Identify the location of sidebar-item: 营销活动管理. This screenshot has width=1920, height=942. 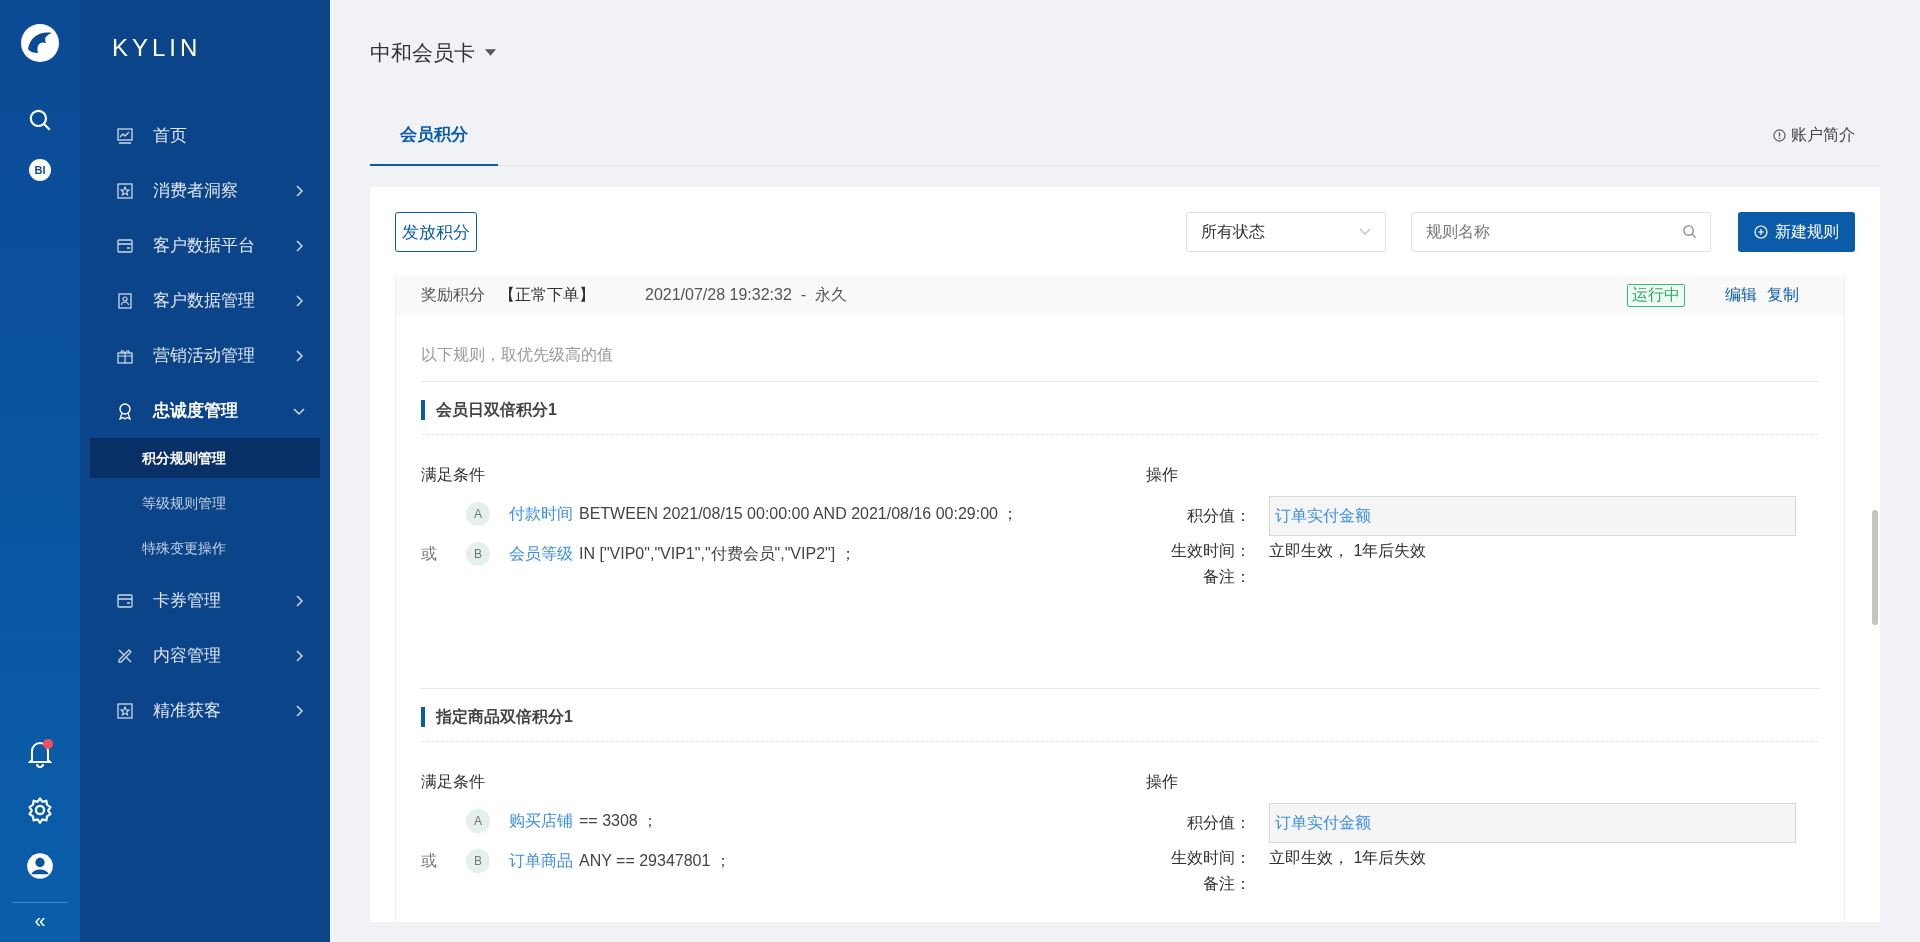
(205, 355).